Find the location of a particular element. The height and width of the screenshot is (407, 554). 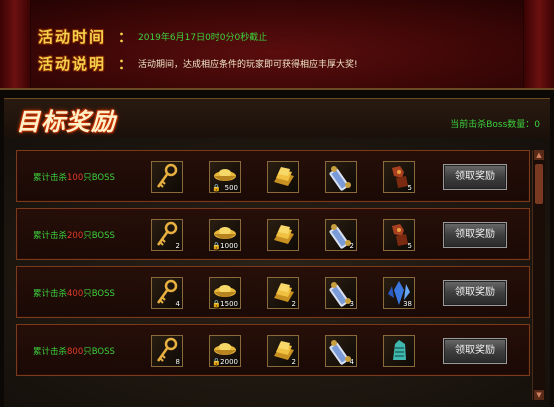

reward-condition: 累计击杀800只BOSS is located at coordinates (74, 351).